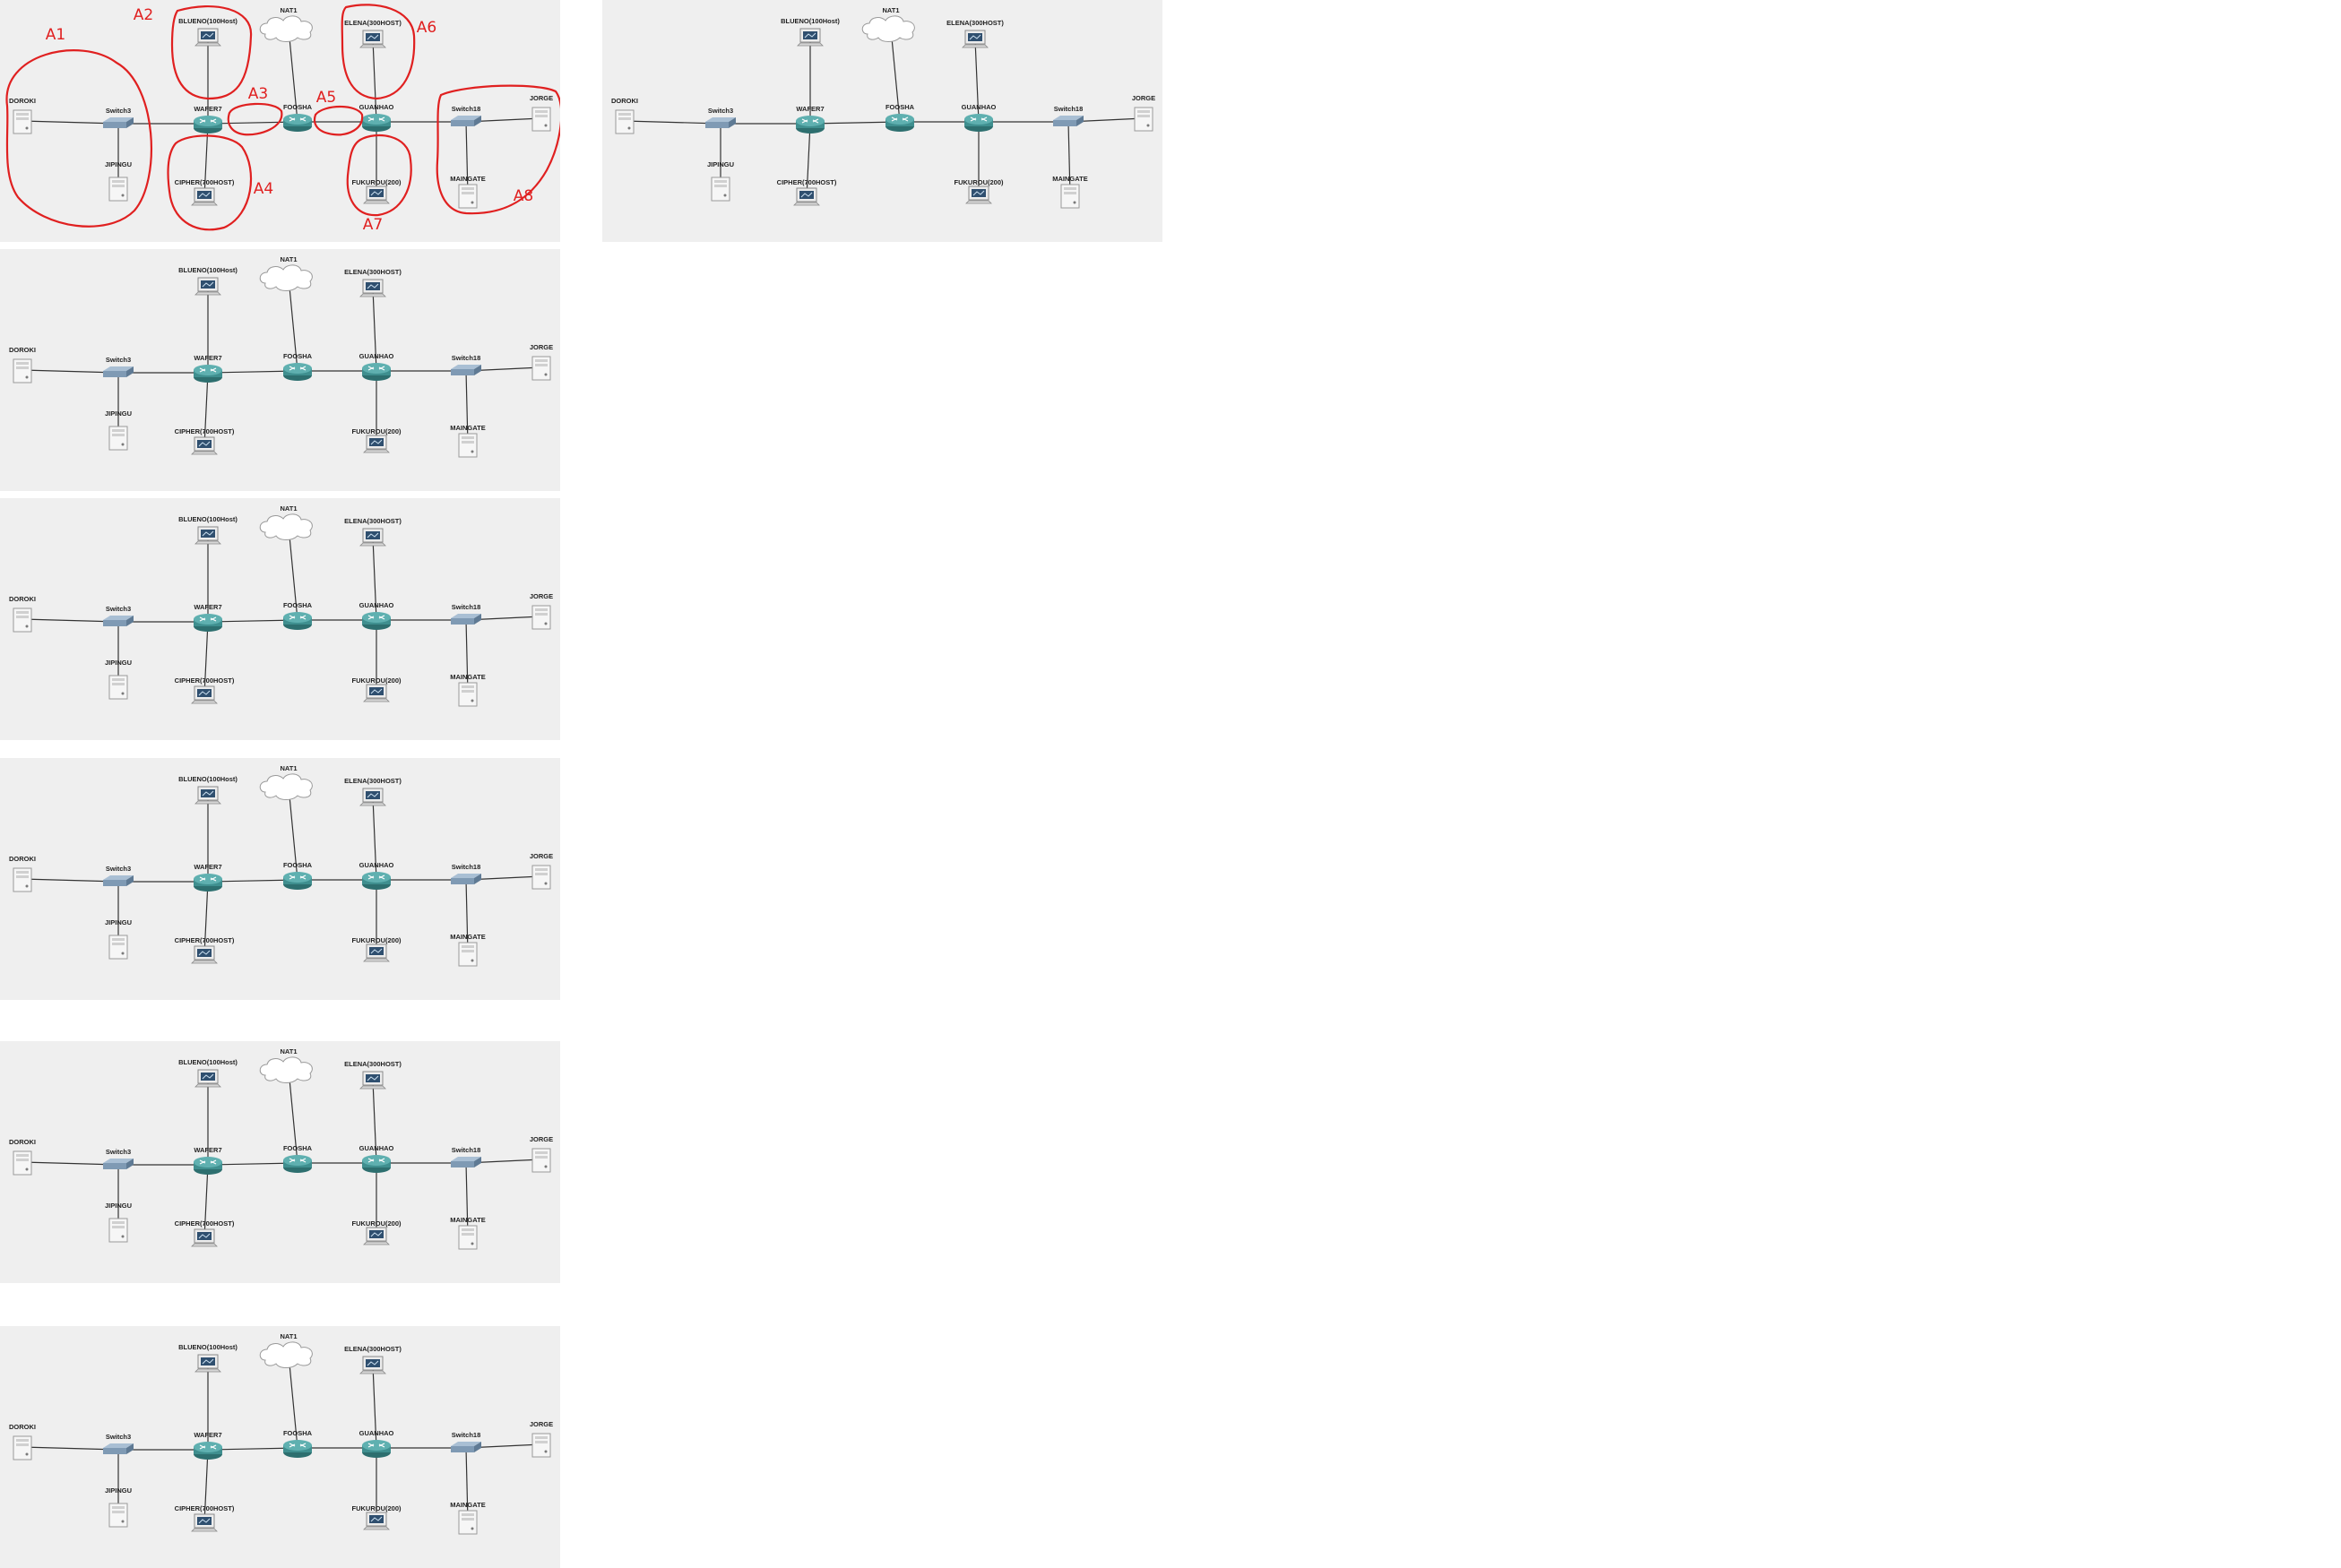  I want to click on annotation-label: A4, so click(263, 189).